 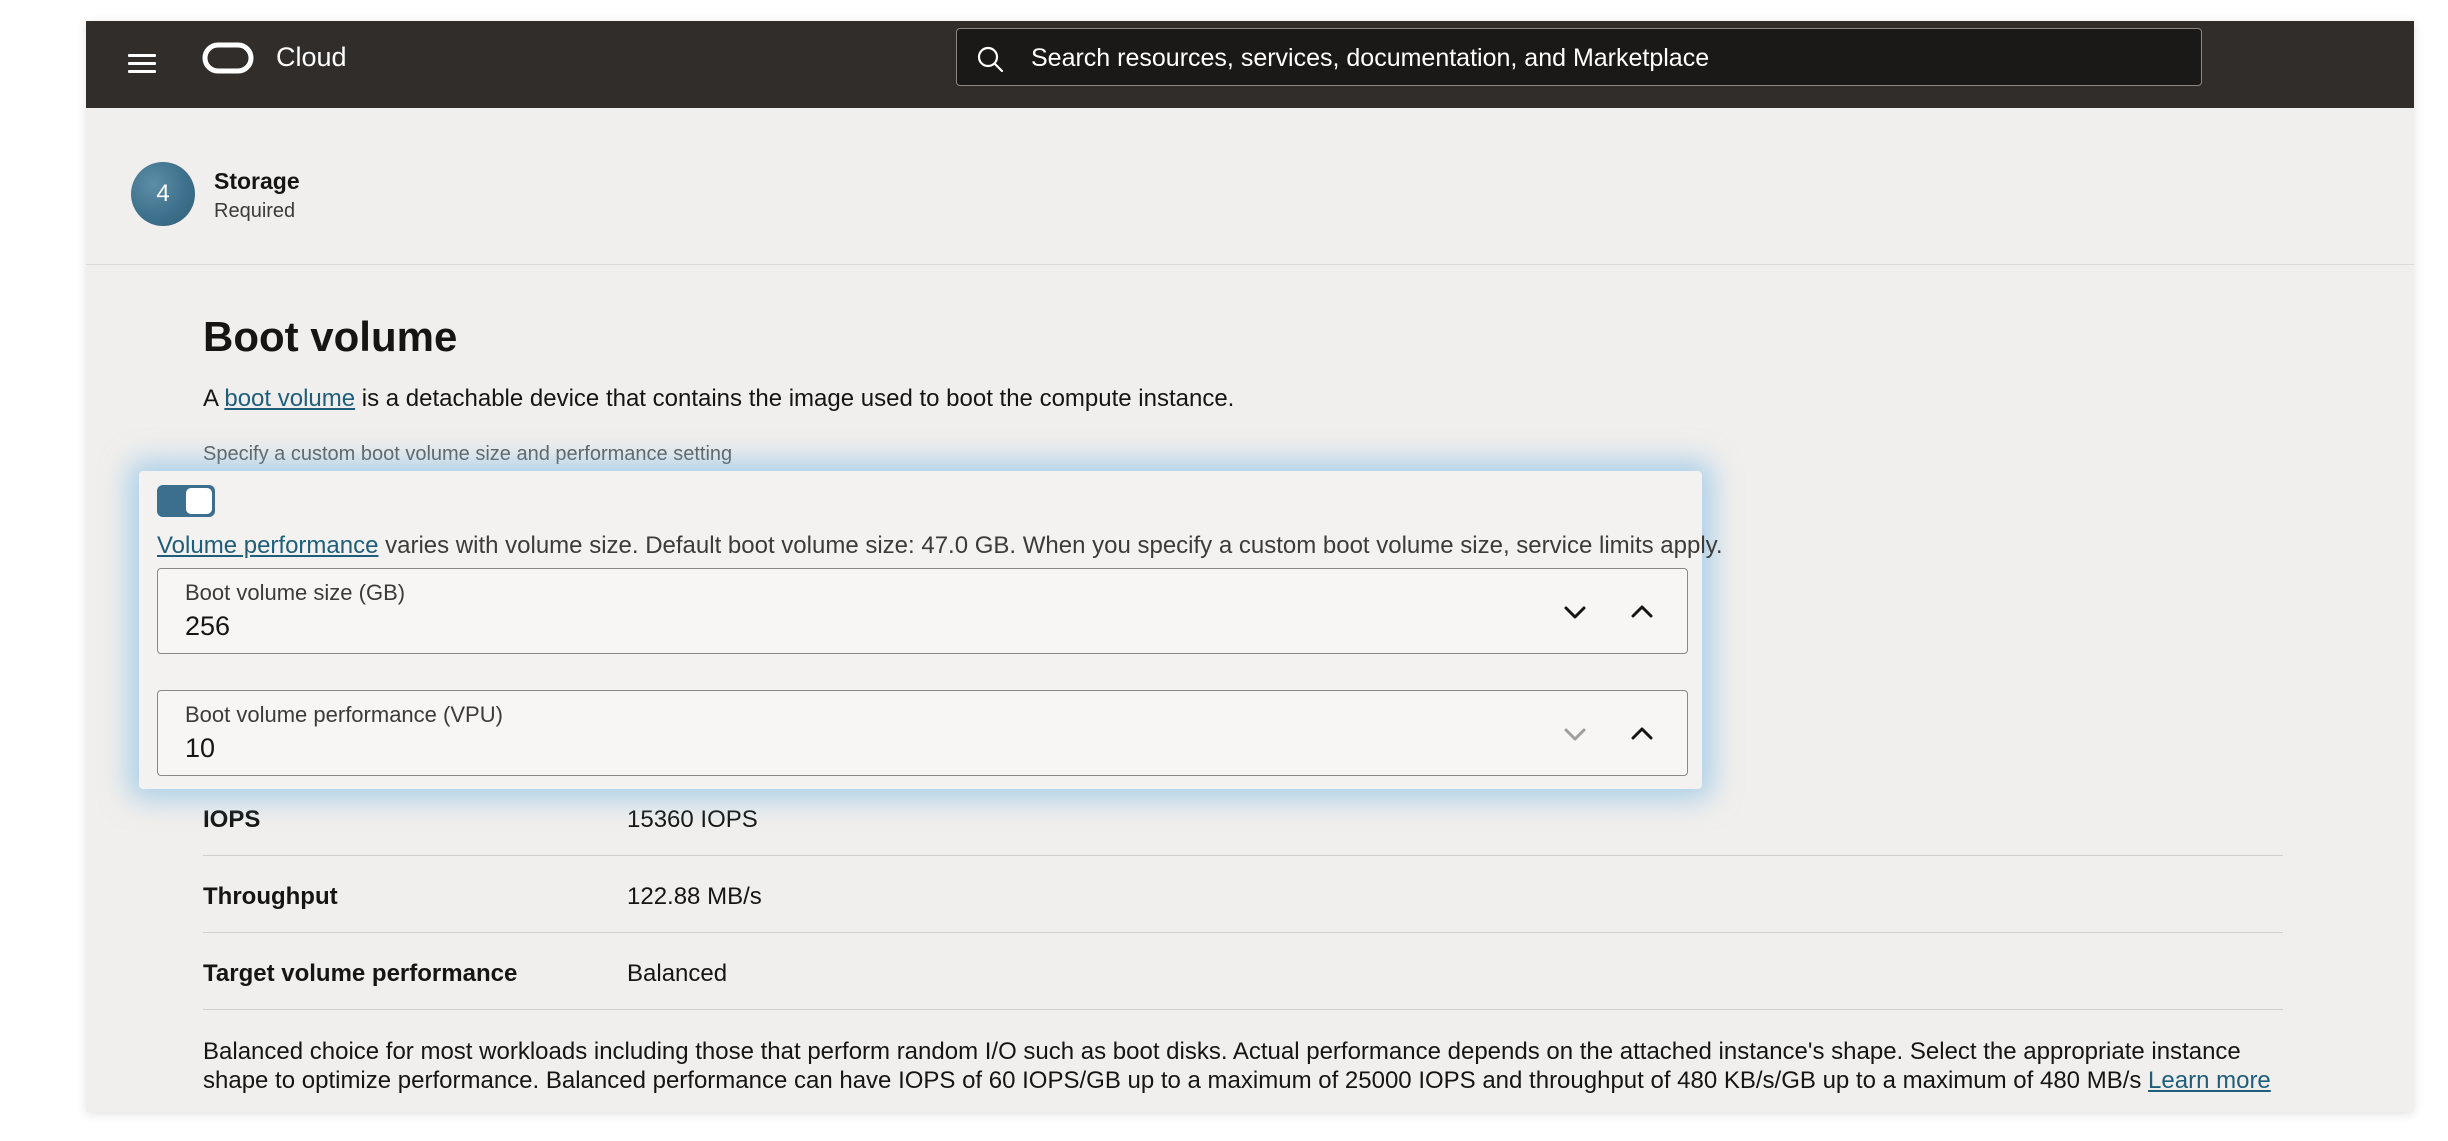 What do you see at coordinates (330, 336) in the screenshot?
I see `section-title: Boot volume` at bounding box center [330, 336].